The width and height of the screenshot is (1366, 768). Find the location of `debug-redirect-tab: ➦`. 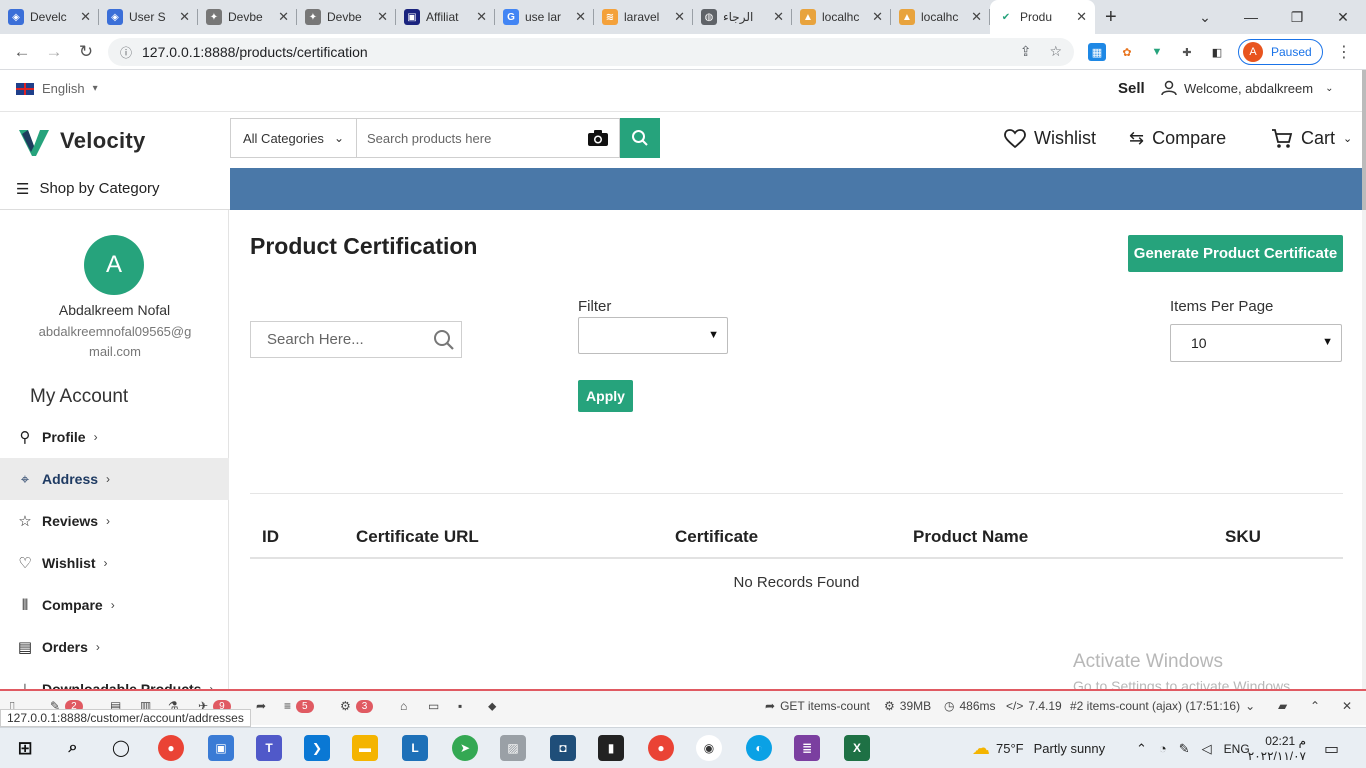

debug-redirect-tab: ➦ is located at coordinates (261, 706).